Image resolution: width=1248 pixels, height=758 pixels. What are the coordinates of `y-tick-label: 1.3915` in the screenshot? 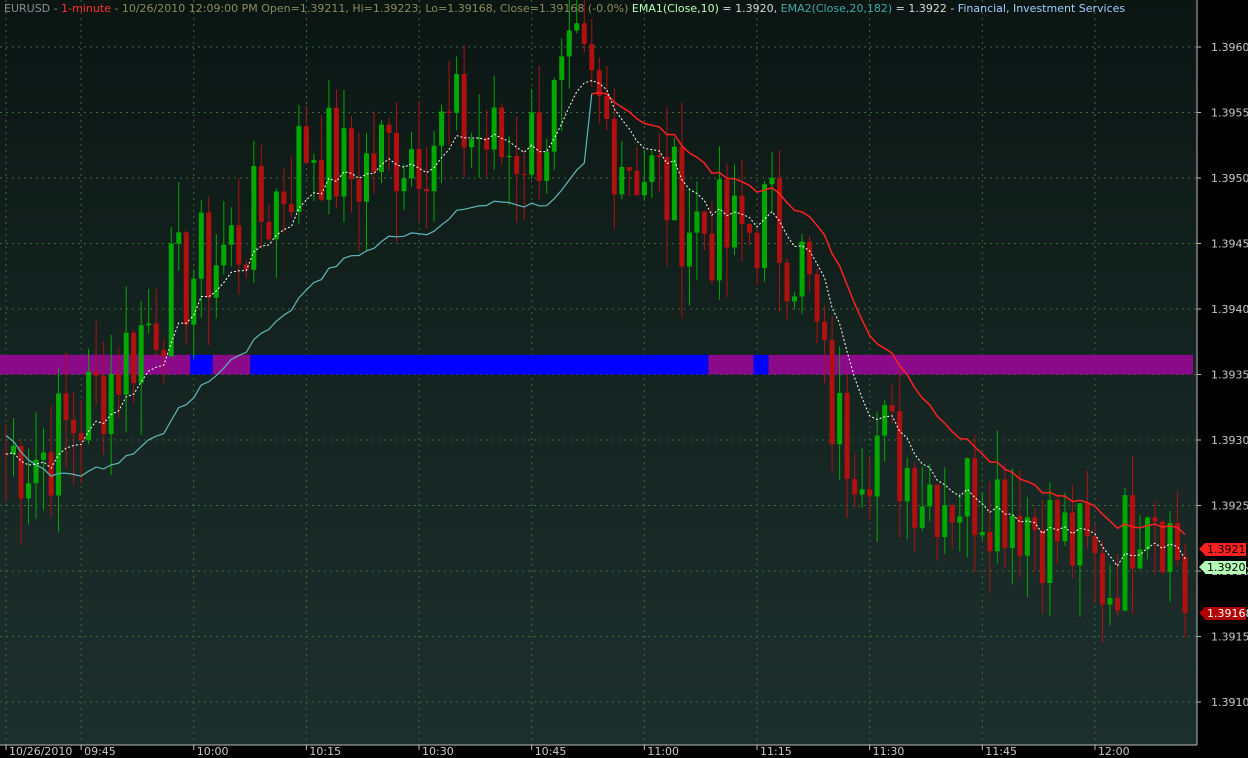 It's located at (1229, 637).